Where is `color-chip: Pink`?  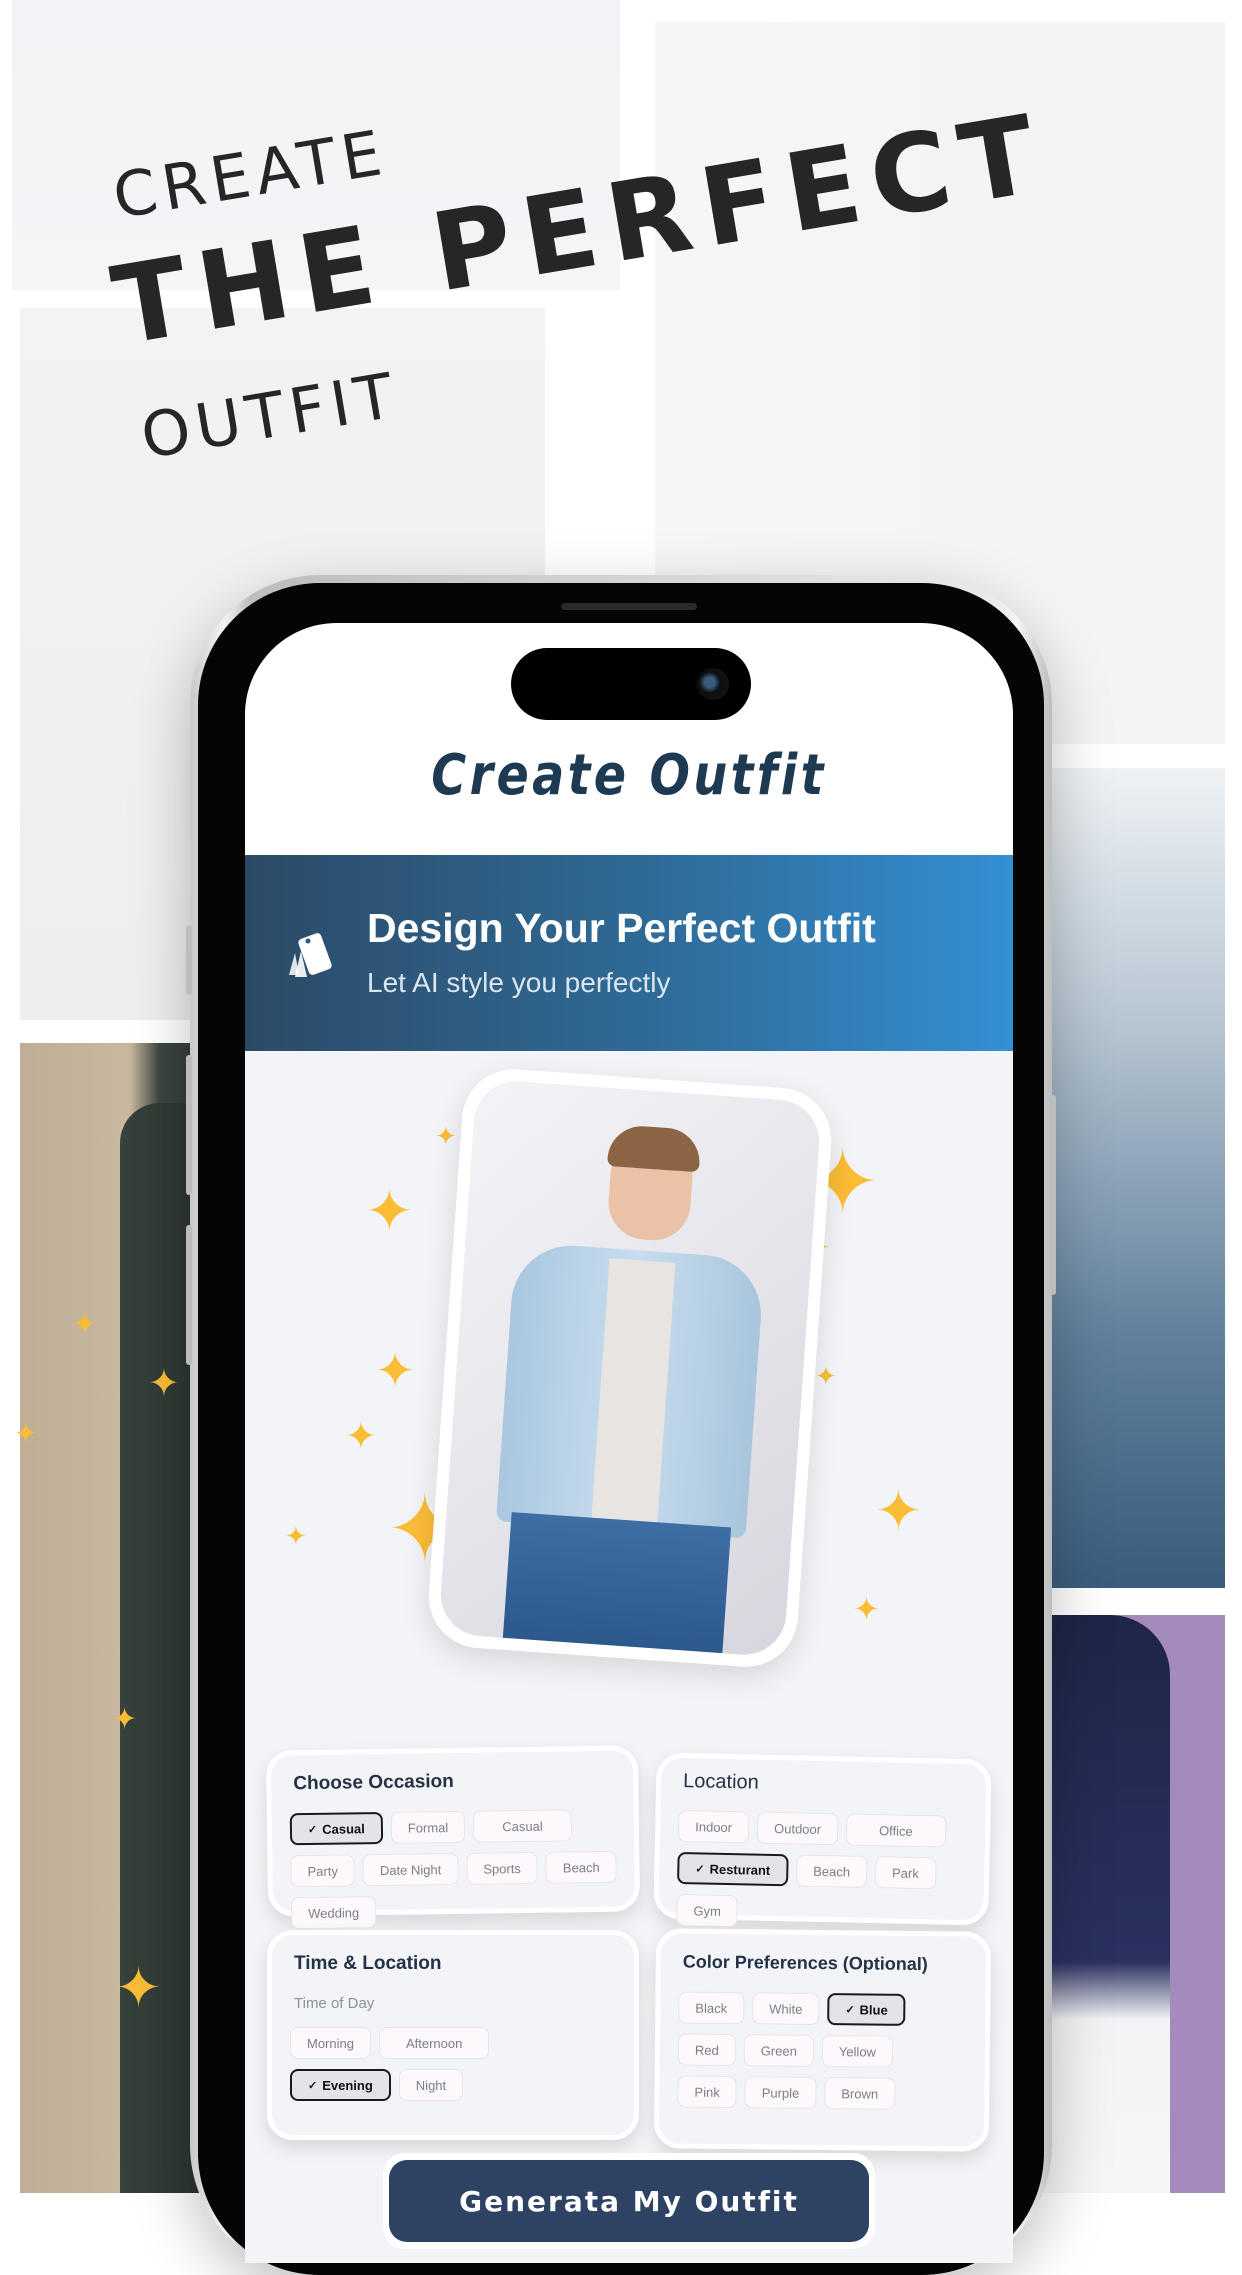
color-chip: Pink is located at coordinates (707, 2092).